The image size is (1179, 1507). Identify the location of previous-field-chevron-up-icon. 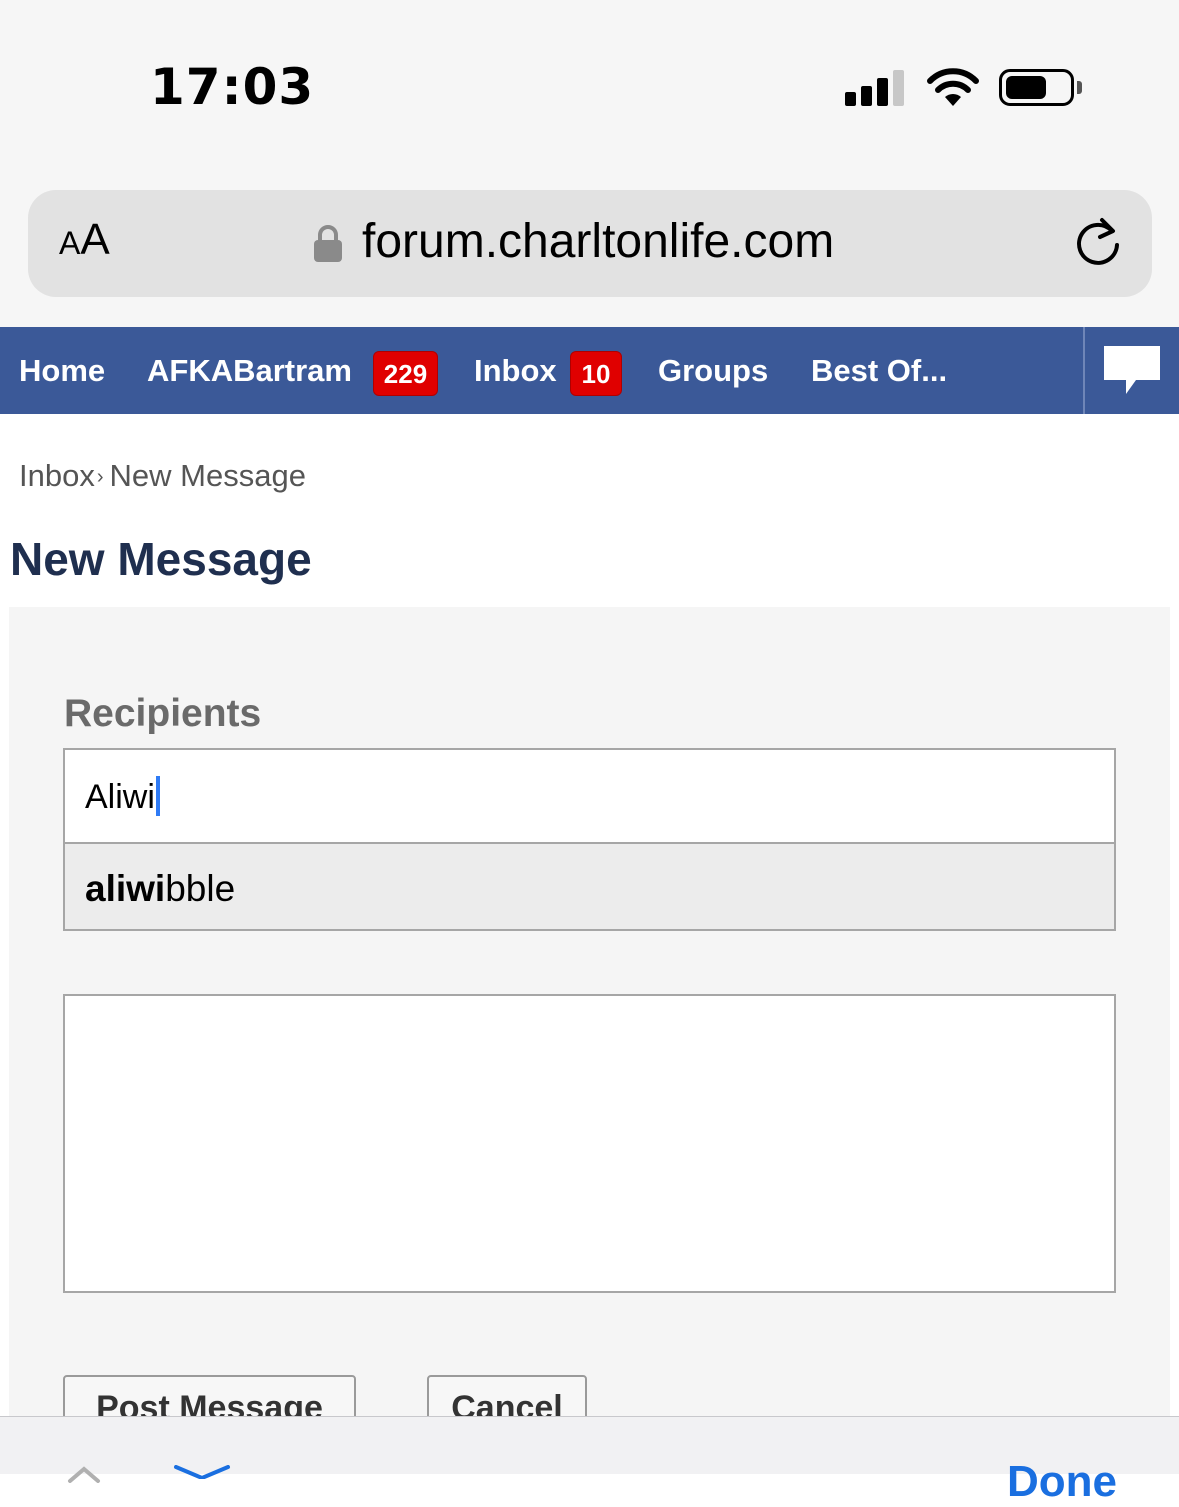
(84, 1473).